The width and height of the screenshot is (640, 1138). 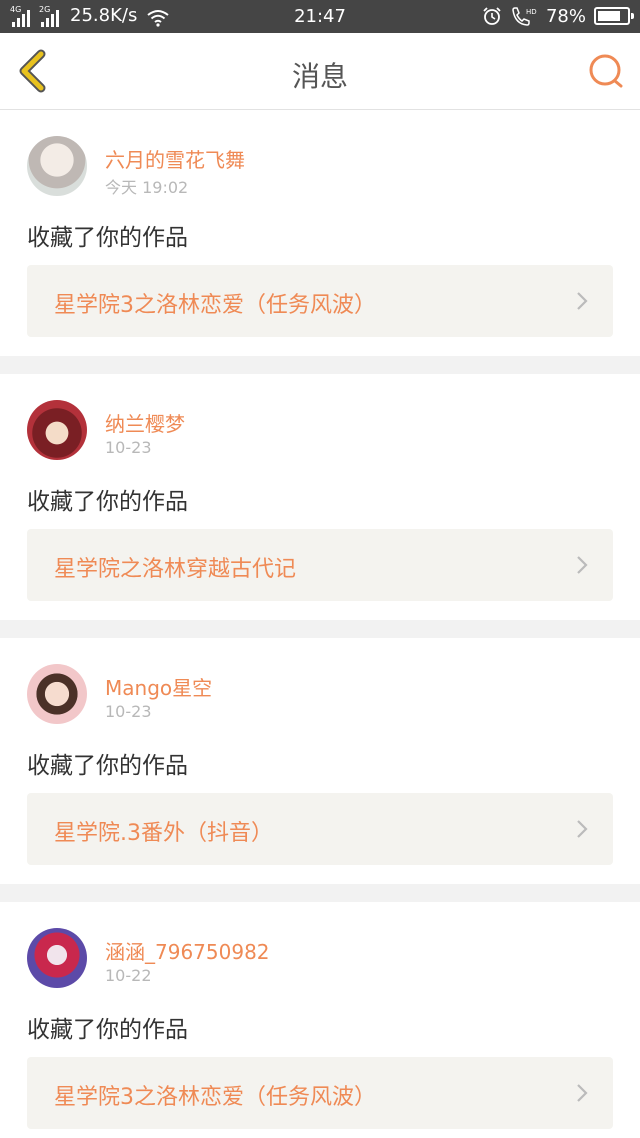 I want to click on hd-call-icon: HD, so click(x=524, y=16).